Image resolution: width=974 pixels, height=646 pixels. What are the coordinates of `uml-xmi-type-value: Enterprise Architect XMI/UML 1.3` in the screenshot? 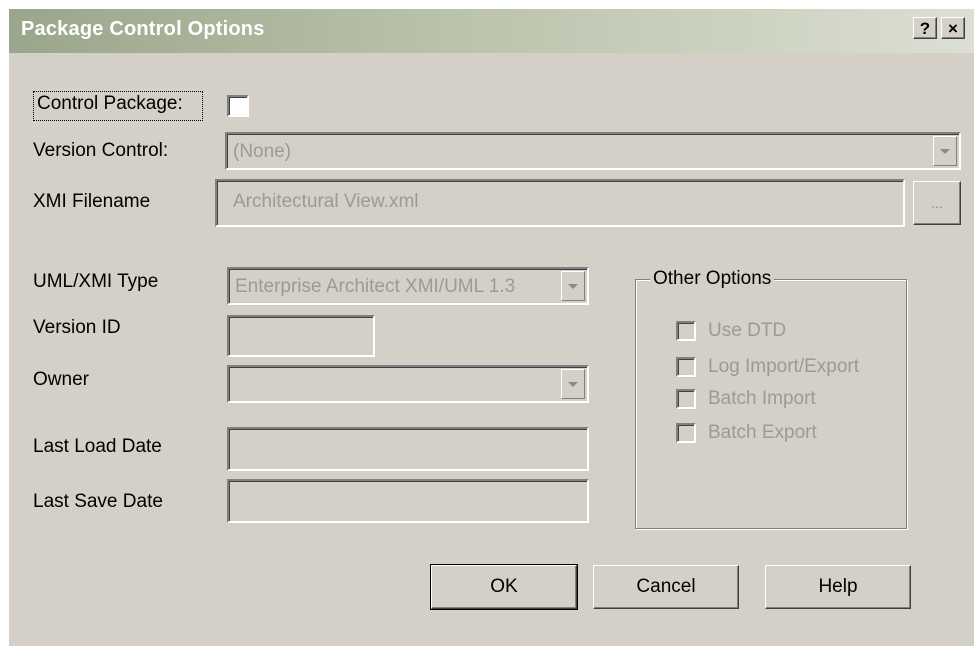 It's located at (375, 286).